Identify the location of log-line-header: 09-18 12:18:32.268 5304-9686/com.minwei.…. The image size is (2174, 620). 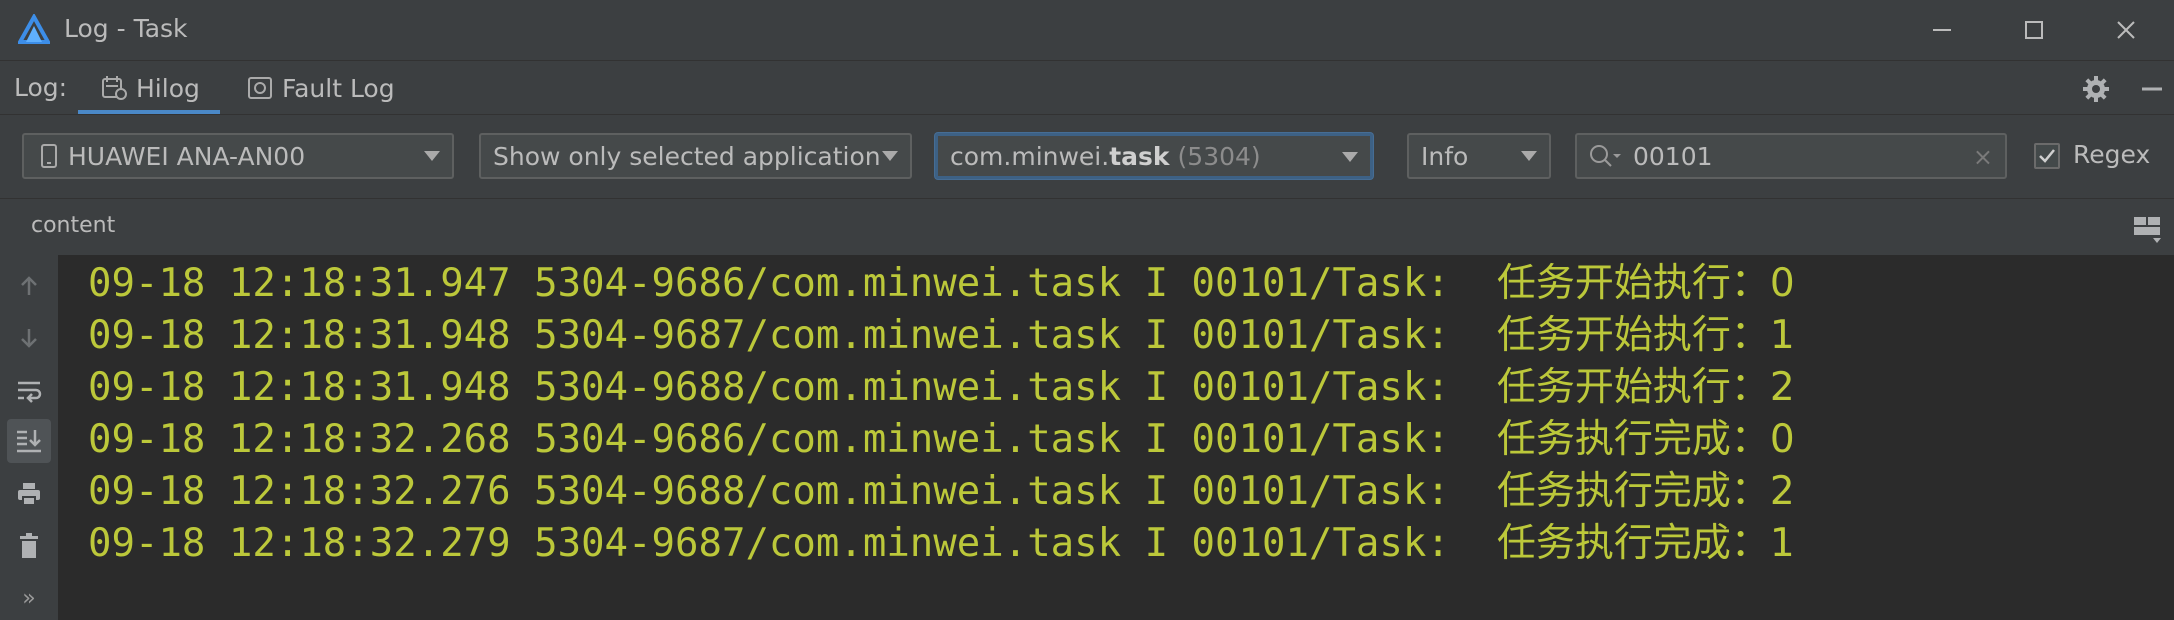
(792, 439).